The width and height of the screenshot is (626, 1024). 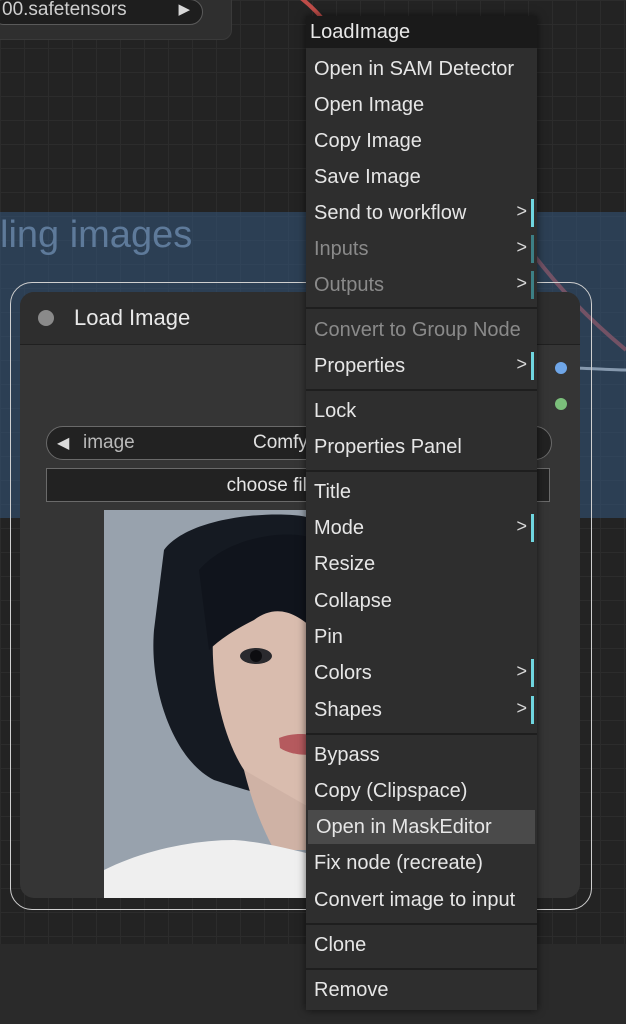 I want to click on group-title: ling images, so click(x=96, y=235).